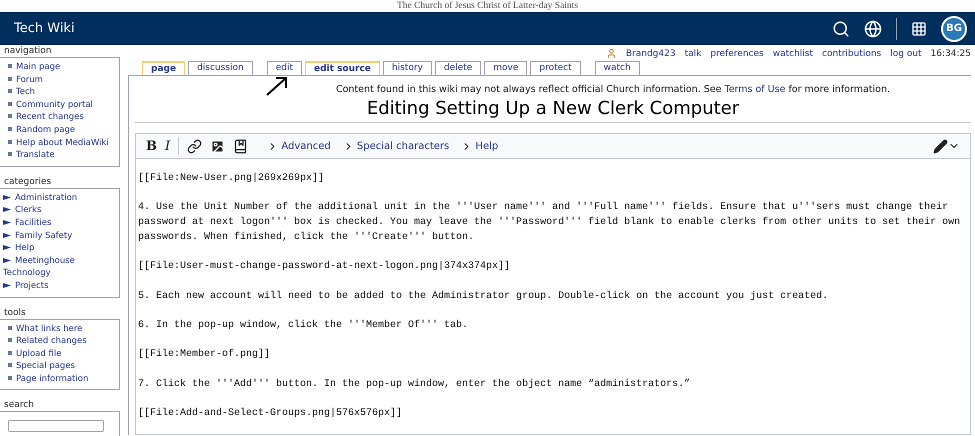  Describe the element at coordinates (58, 267) in the screenshot. I see `category-link: Meetinghouse Technology` at that location.